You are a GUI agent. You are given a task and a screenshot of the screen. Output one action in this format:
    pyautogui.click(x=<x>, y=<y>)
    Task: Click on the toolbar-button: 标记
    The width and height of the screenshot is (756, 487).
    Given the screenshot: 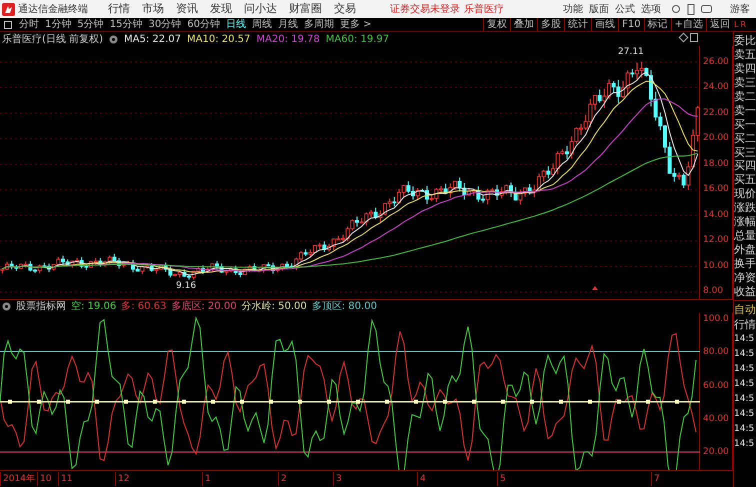 What is the action you would take?
    pyautogui.click(x=657, y=24)
    